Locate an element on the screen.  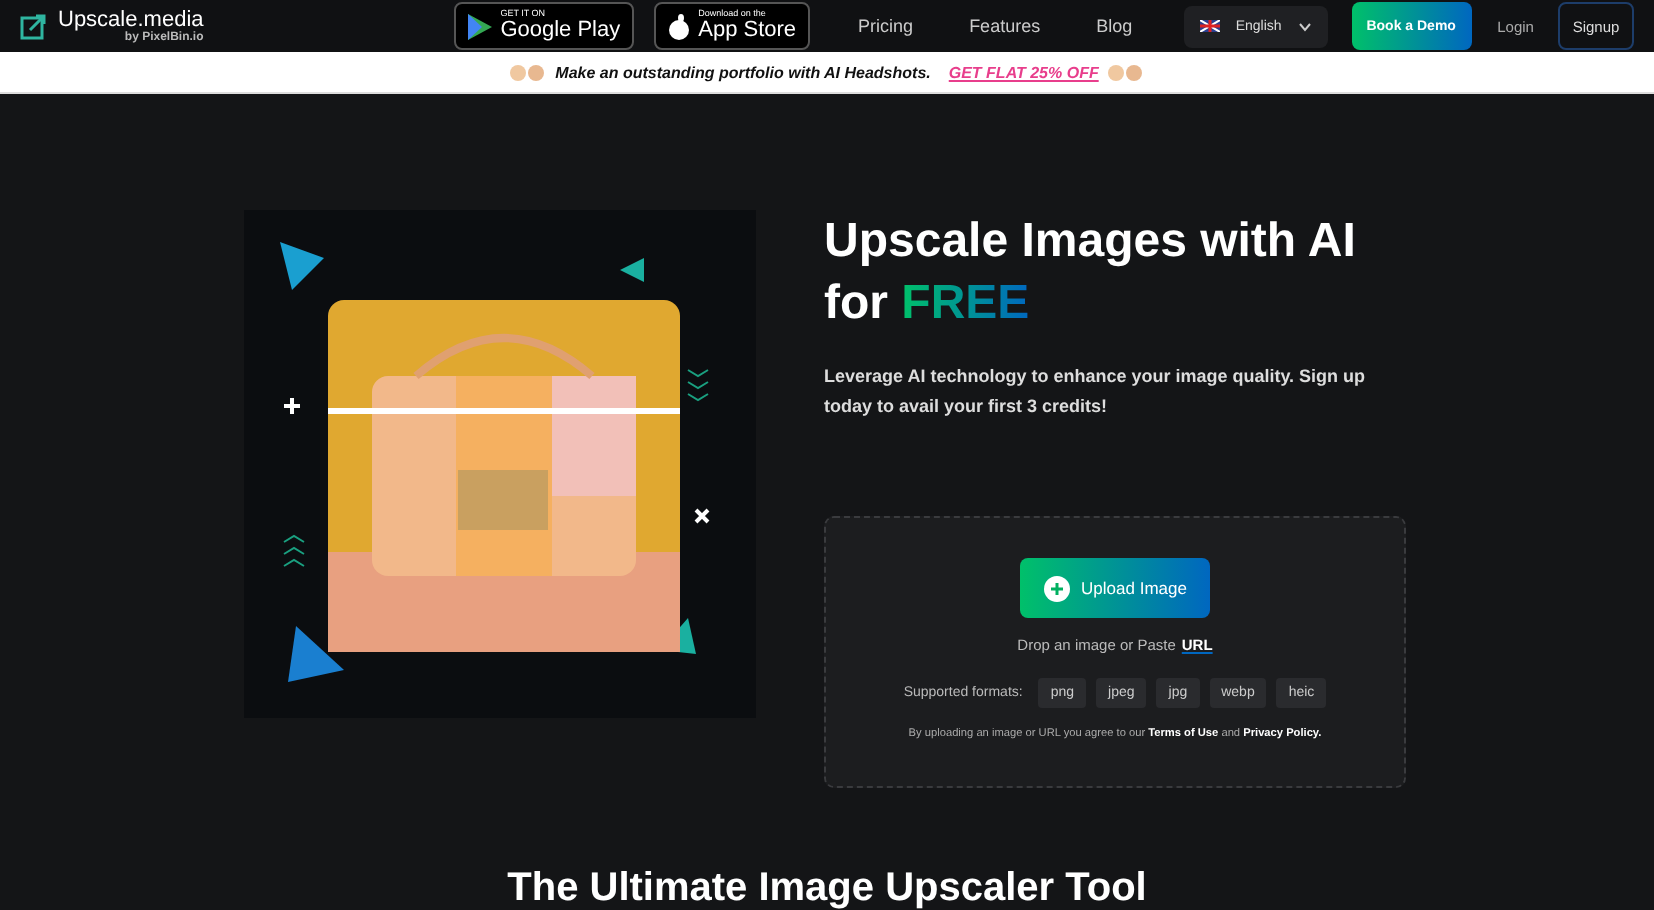
hero-title: Upscale Images with AI for FREE is located at coordinates (1091, 273).